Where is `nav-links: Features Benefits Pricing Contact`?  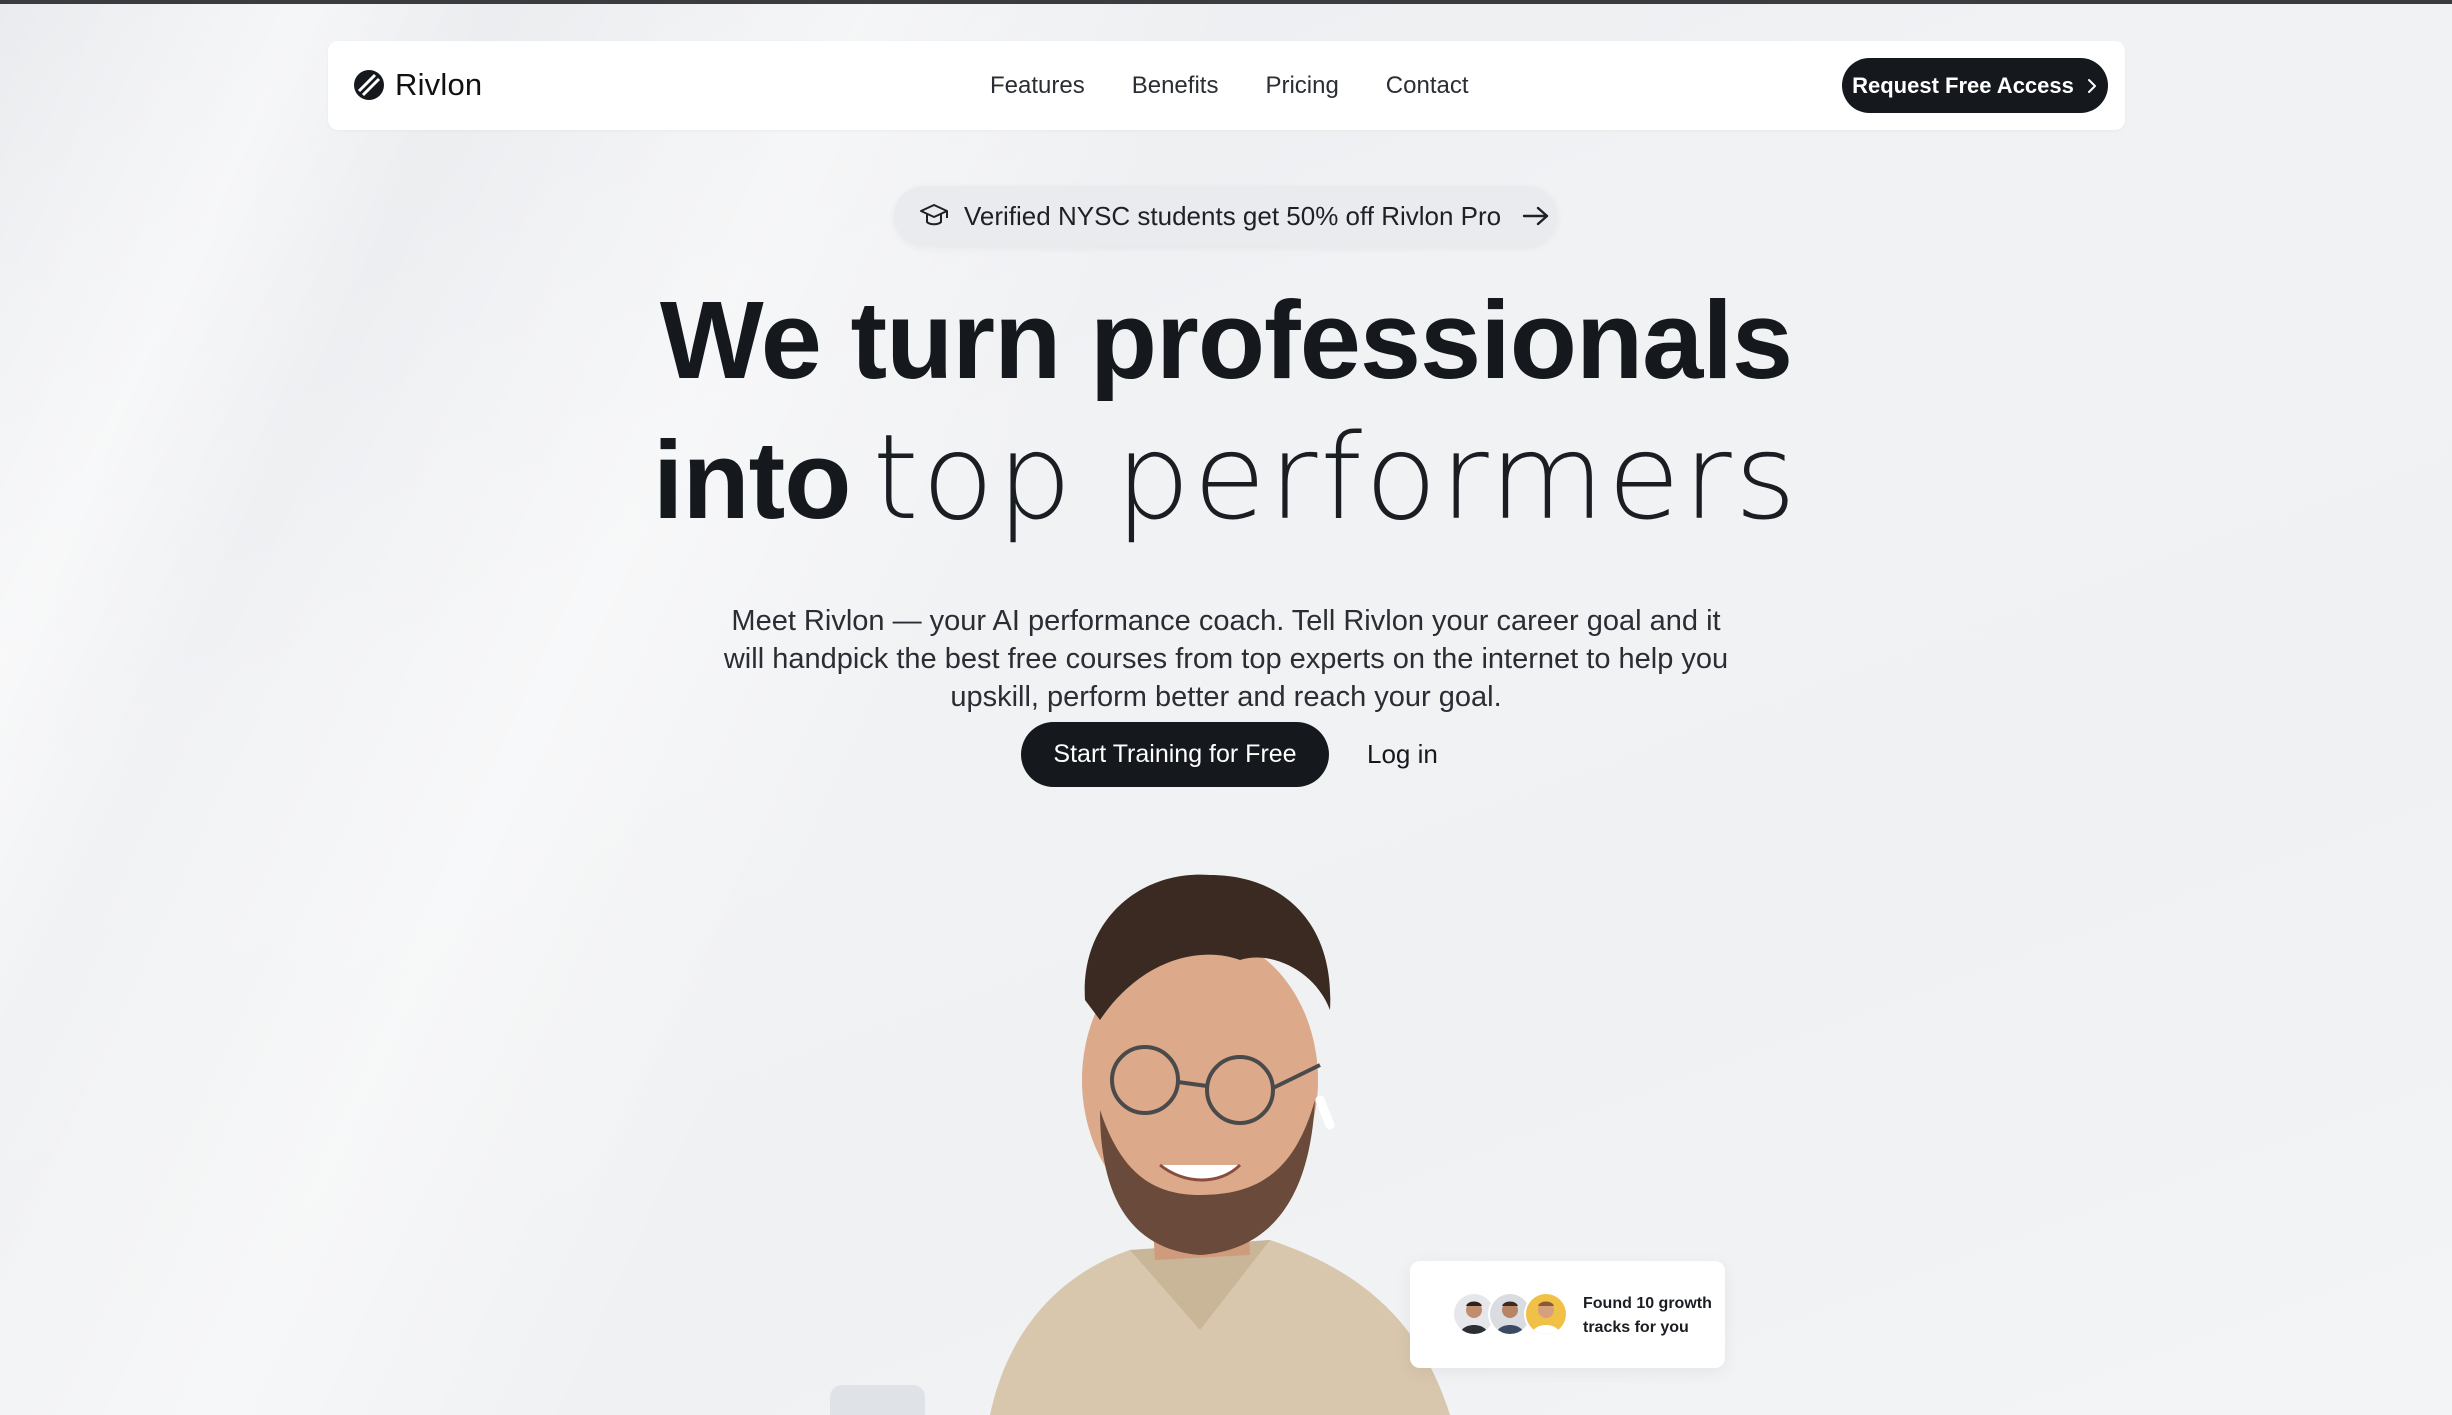
nav-links: Features Benefits Pricing Contact is located at coordinates (1229, 85).